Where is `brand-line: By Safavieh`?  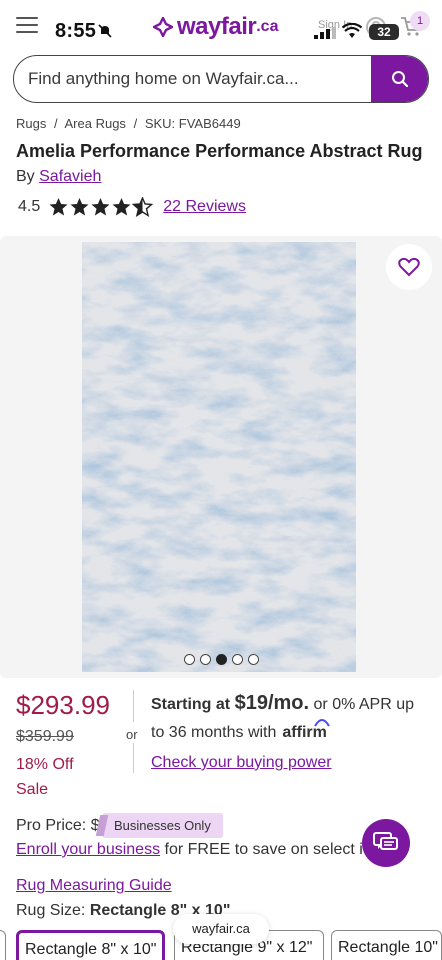
brand-line: By Safavieh is located at coordinates (58, 177).